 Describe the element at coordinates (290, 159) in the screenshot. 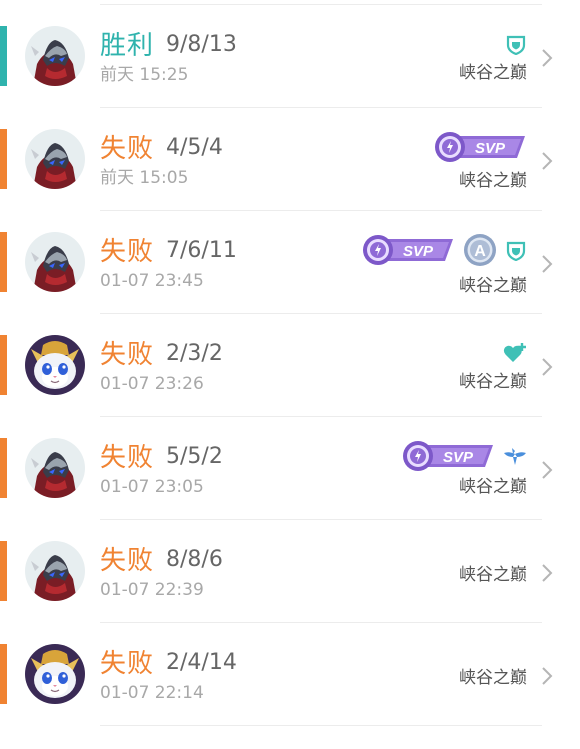

I see `match-row: 失败 4/5/4 前天 15:05 SVP 峡谷之巅` at that location.